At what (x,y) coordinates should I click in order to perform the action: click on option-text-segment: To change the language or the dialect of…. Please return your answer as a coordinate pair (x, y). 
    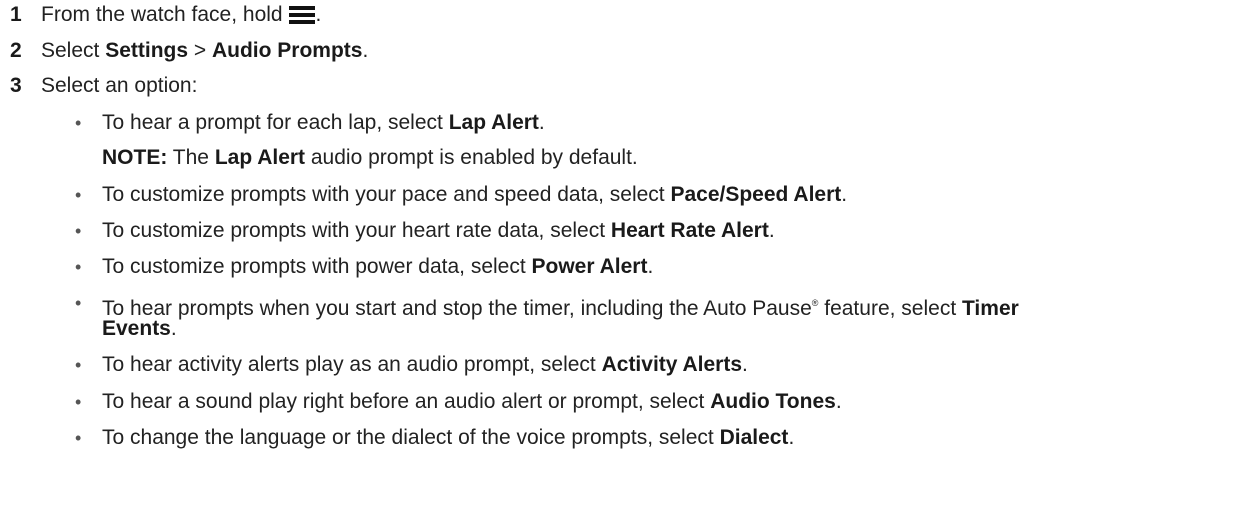
    Looking at the image, I should click on (411, 437).